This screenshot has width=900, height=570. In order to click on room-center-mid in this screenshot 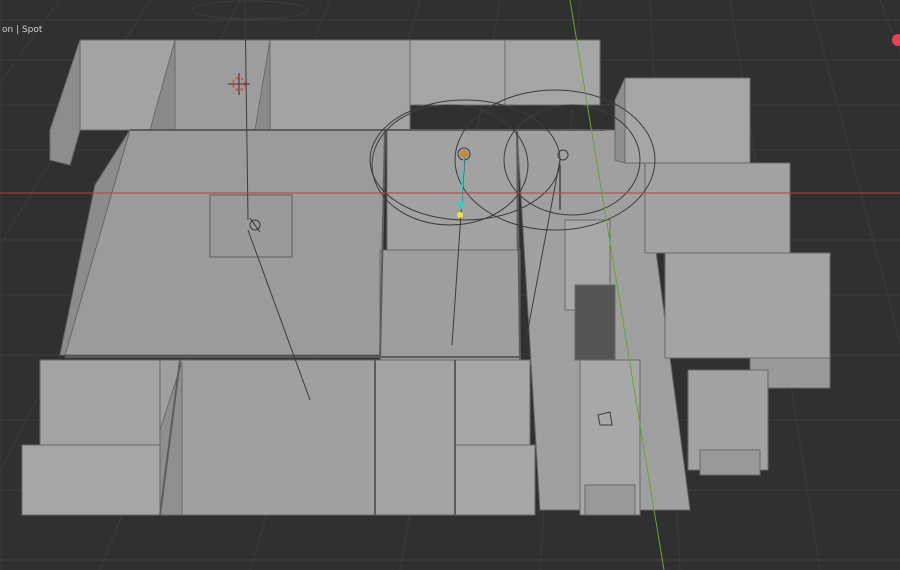, I will do `click(450, 305)`.